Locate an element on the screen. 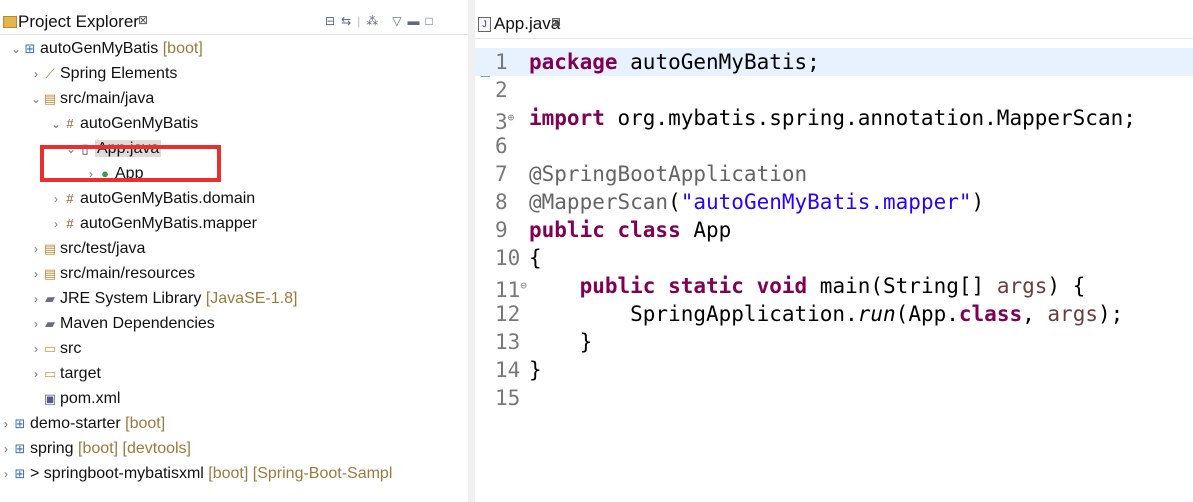  tree-row: › ⊞ demo-starter [boot] is located at coordinates (82, 423).